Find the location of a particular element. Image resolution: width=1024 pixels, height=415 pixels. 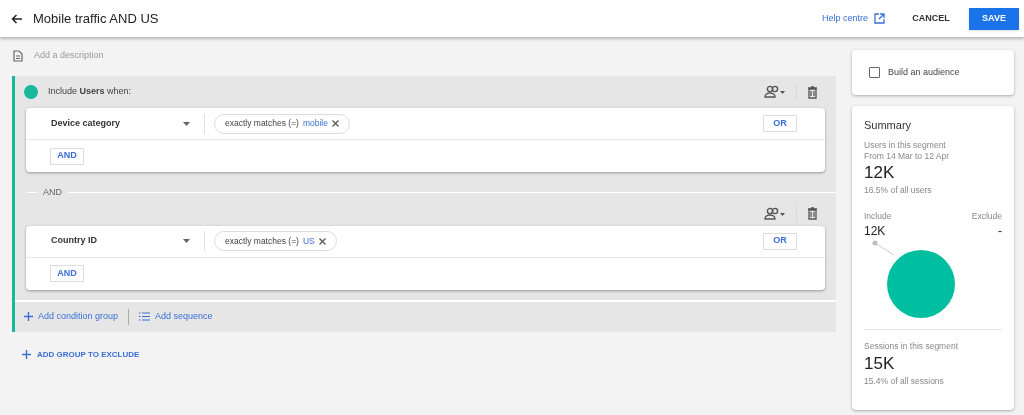

leader-line is located at coordinates (883, 248).